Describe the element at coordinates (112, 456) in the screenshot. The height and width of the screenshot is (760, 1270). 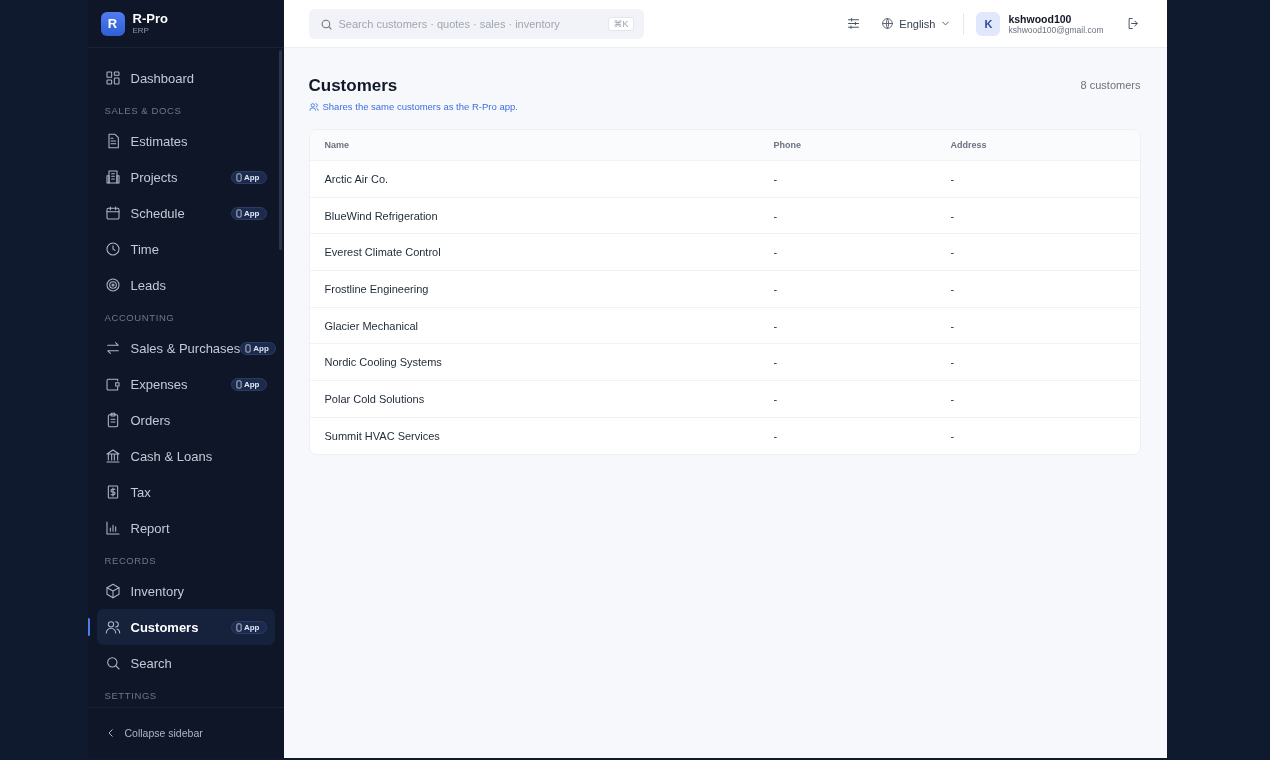
I see `bank-icon` at that location.